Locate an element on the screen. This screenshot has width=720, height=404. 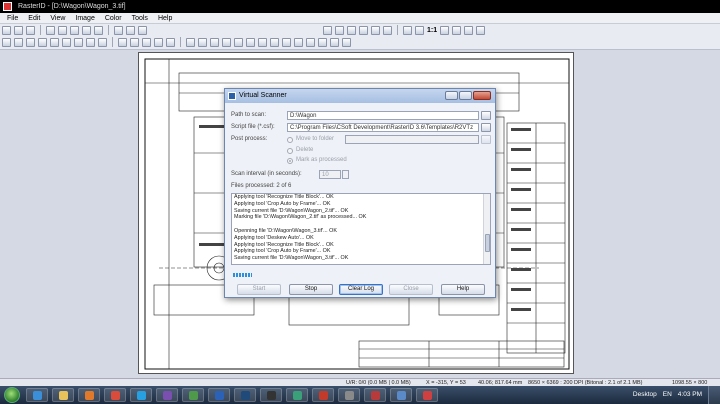
ie-icon is located at coordinates (37, 395).